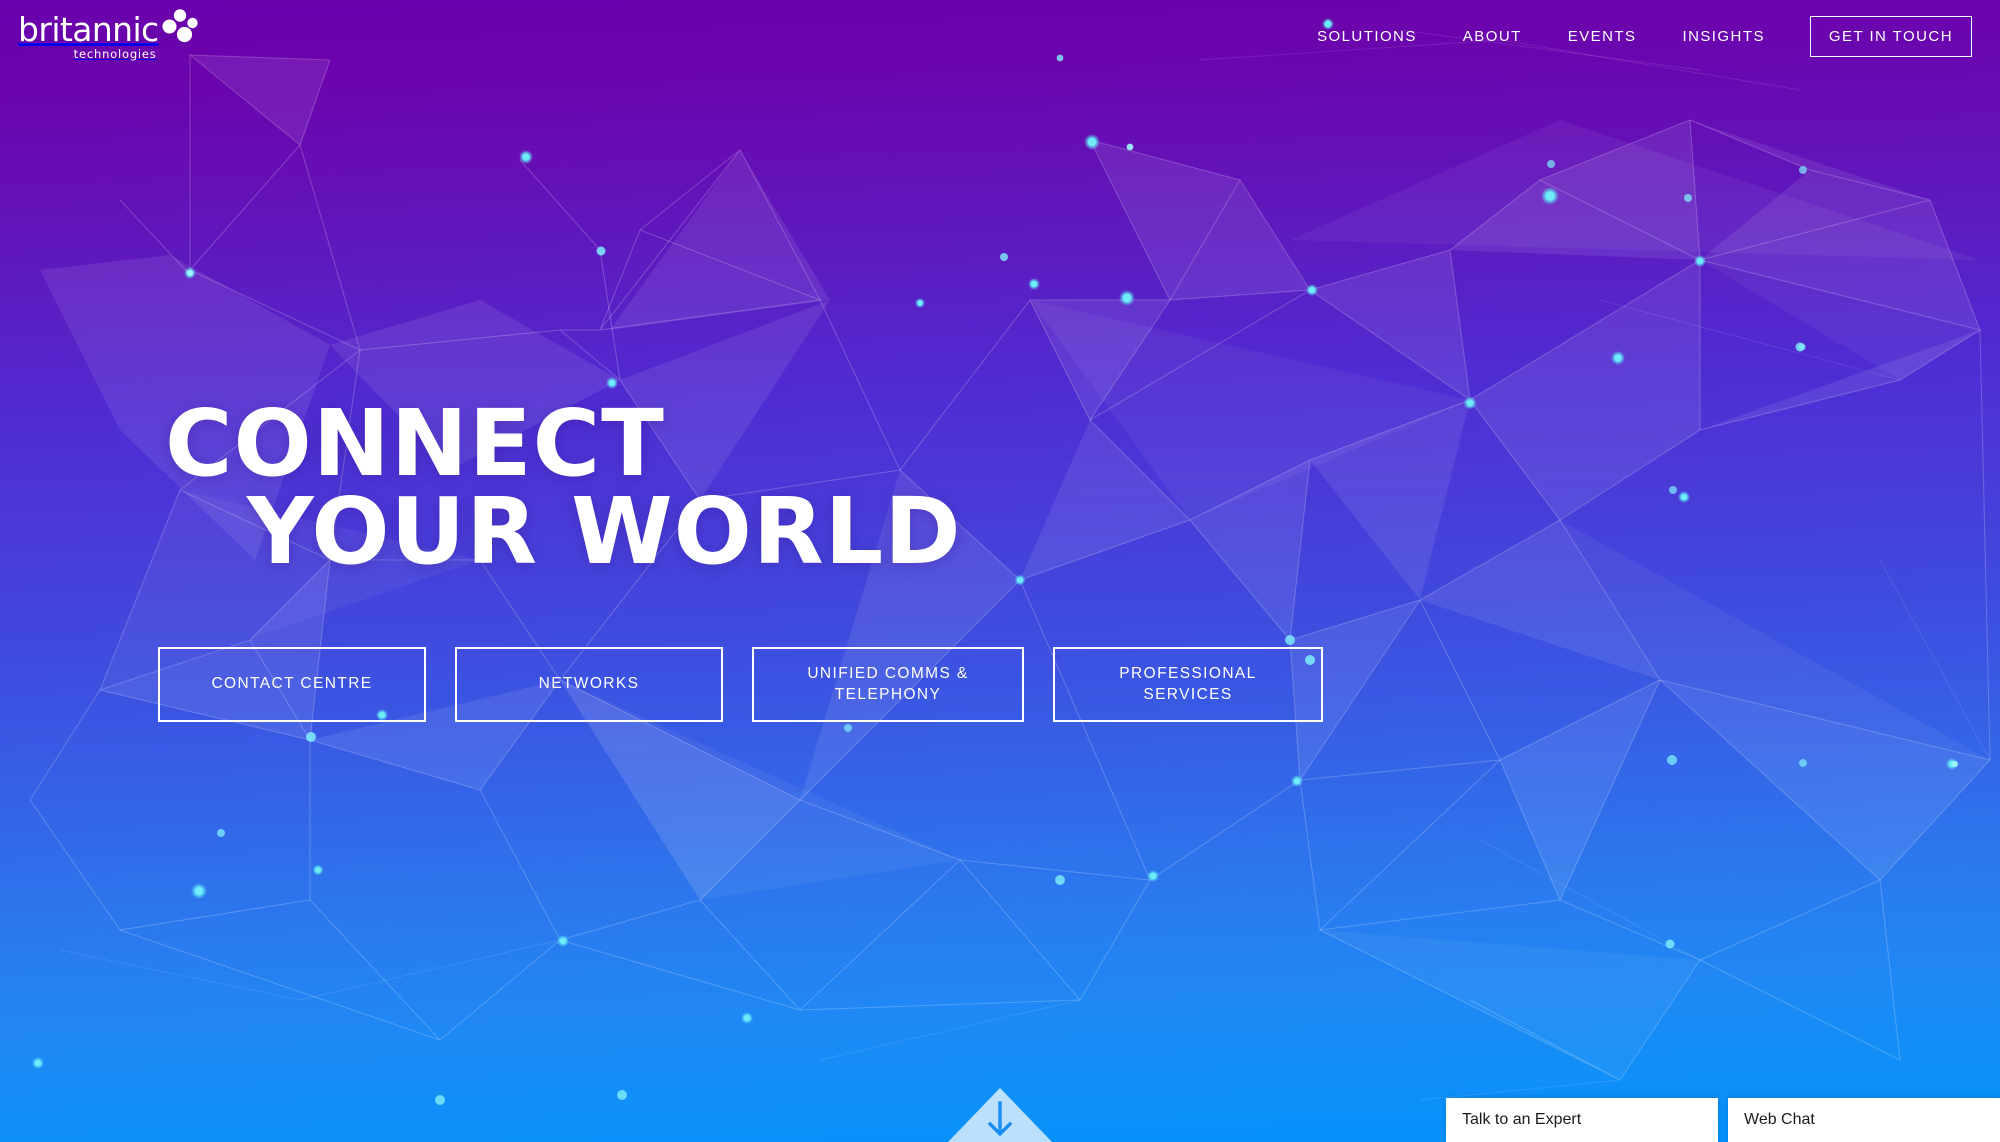  What do you see at coordinates (115, 54) in the screenshot?
I see `brand-tagline: technologies` at bounding box center [115, 54].